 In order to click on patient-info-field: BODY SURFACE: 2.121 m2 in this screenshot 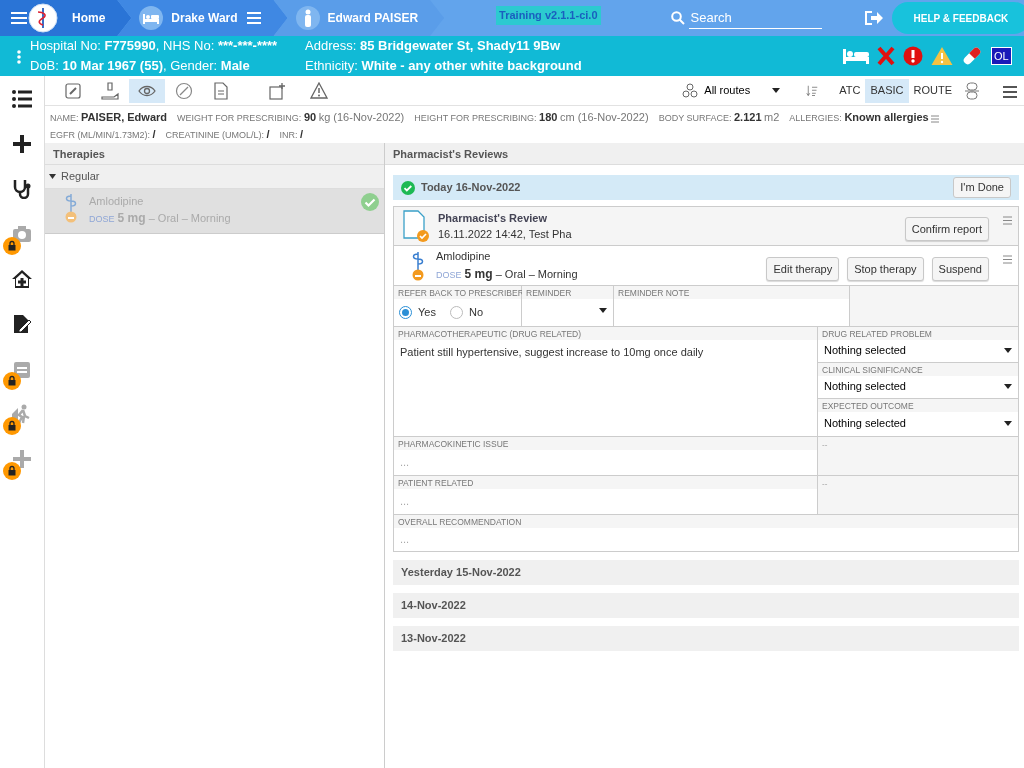, I will do `click(719, 117)`.